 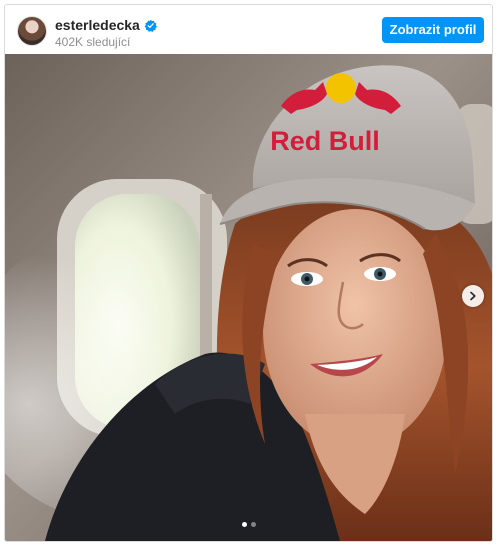 What do you see at coordinates (32, 31) in the screenshot?
I see `avatar` at bounding box center [32, 31].